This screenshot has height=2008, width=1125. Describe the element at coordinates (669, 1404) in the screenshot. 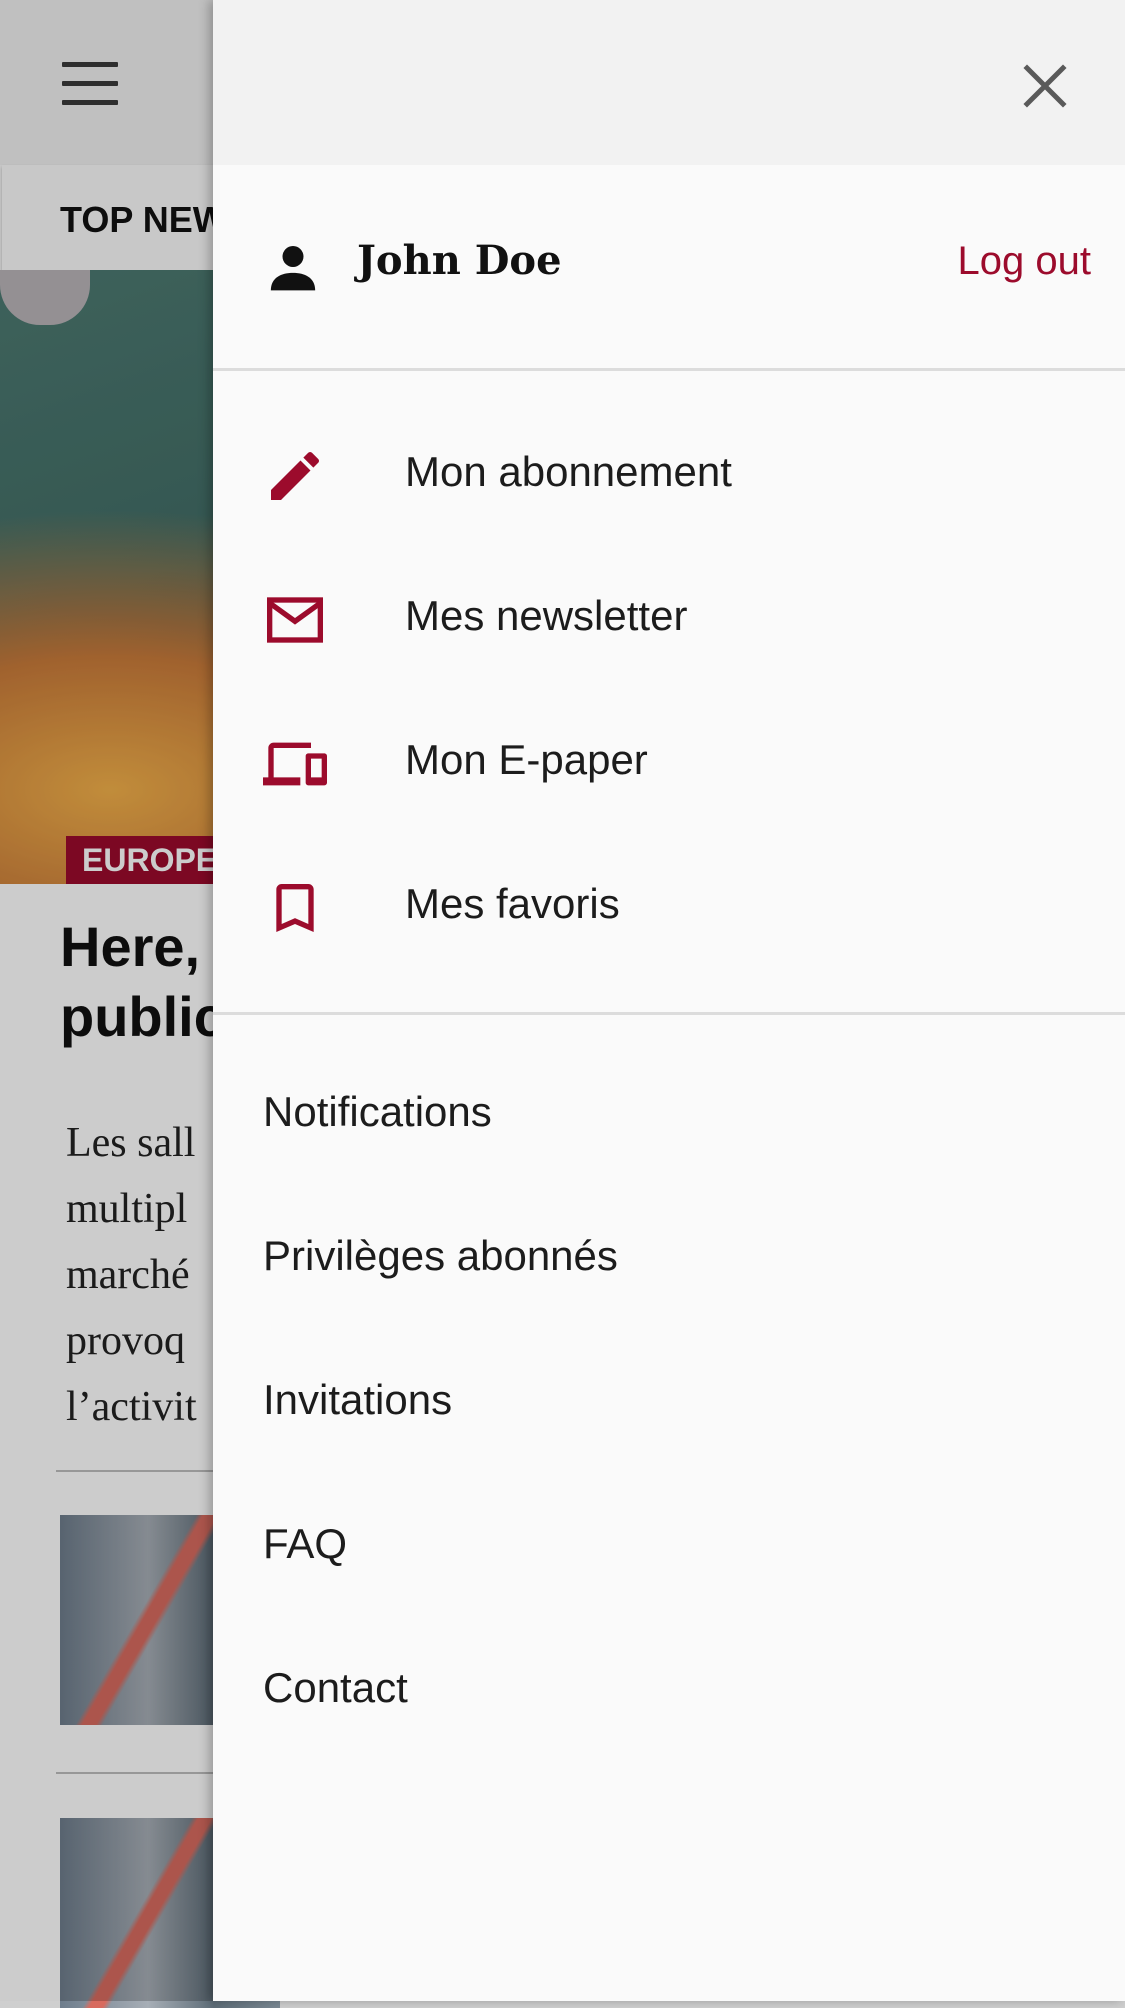

I see `menu-link-invitations: Invitations` at that location.